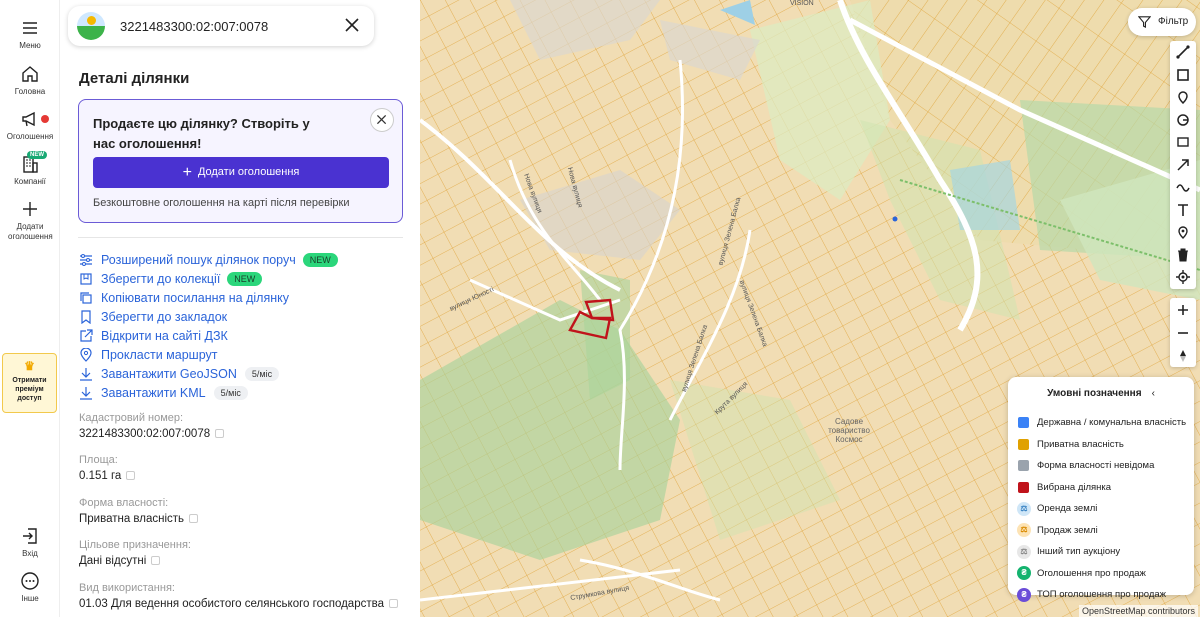  What do you see at coordinates (245, 278) in the screenshot?
I see `new-badge: NEW` at bounding box center [245, 278].